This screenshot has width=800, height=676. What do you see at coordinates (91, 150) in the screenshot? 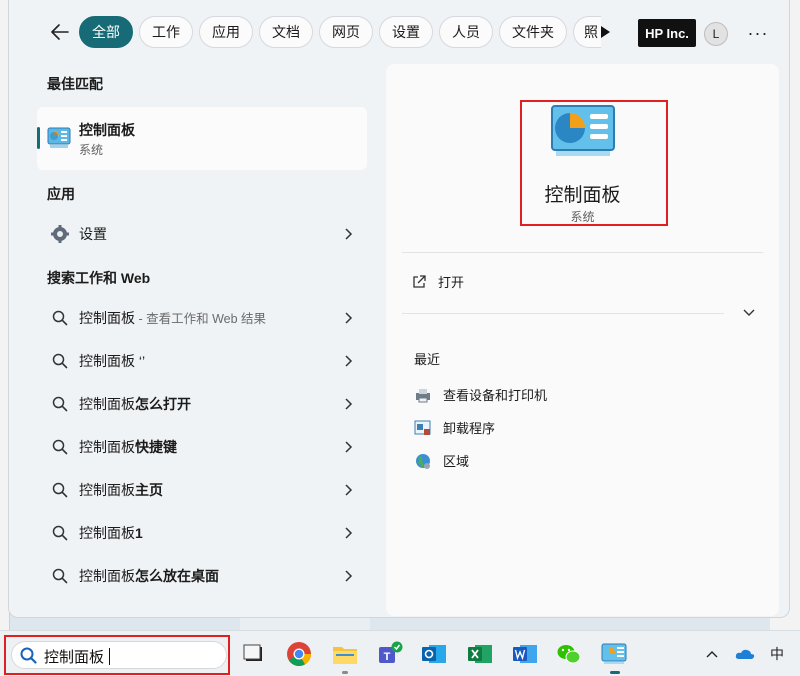
I see `best-match-type: 系统` at bounding box center [91, 150].